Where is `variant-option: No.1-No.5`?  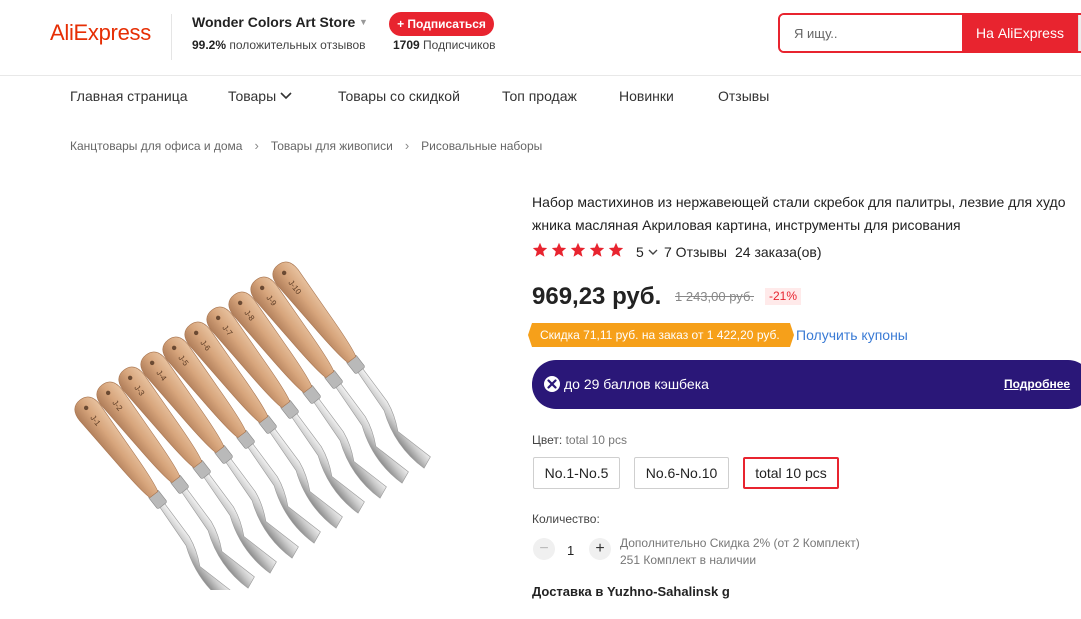
variant-option: No.1-No.5 is located at coordinates (576, 473).